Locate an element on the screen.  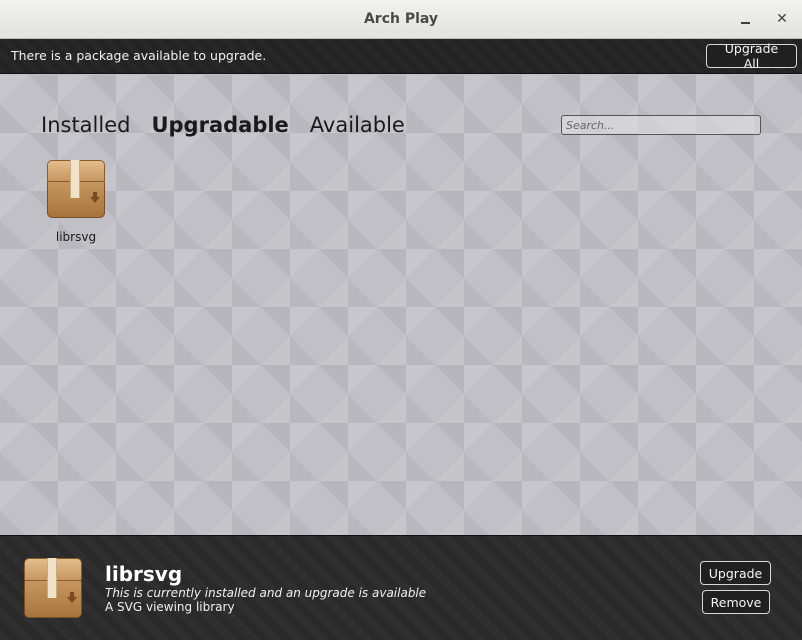
close-icon: ✕ is located at coordinates (782, 19).